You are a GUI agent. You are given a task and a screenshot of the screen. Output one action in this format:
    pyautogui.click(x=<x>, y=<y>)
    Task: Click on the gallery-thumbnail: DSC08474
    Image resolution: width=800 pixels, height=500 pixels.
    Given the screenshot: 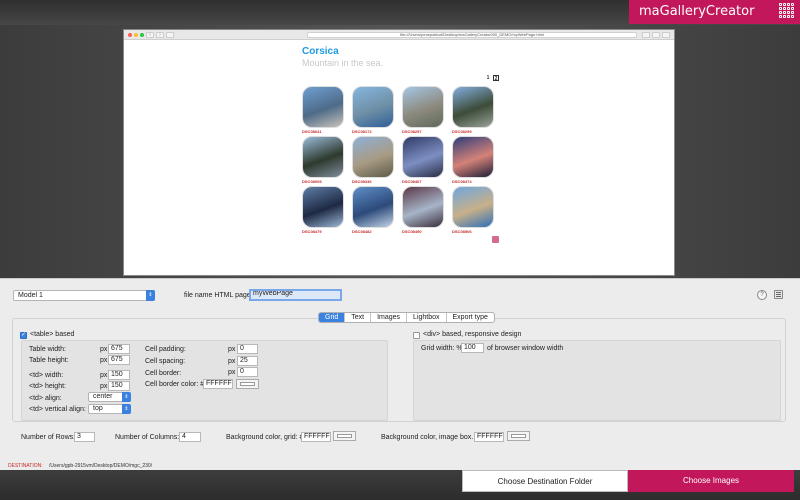 What is the action you would take?
    pyautogui.click(x=474, y=161)
    